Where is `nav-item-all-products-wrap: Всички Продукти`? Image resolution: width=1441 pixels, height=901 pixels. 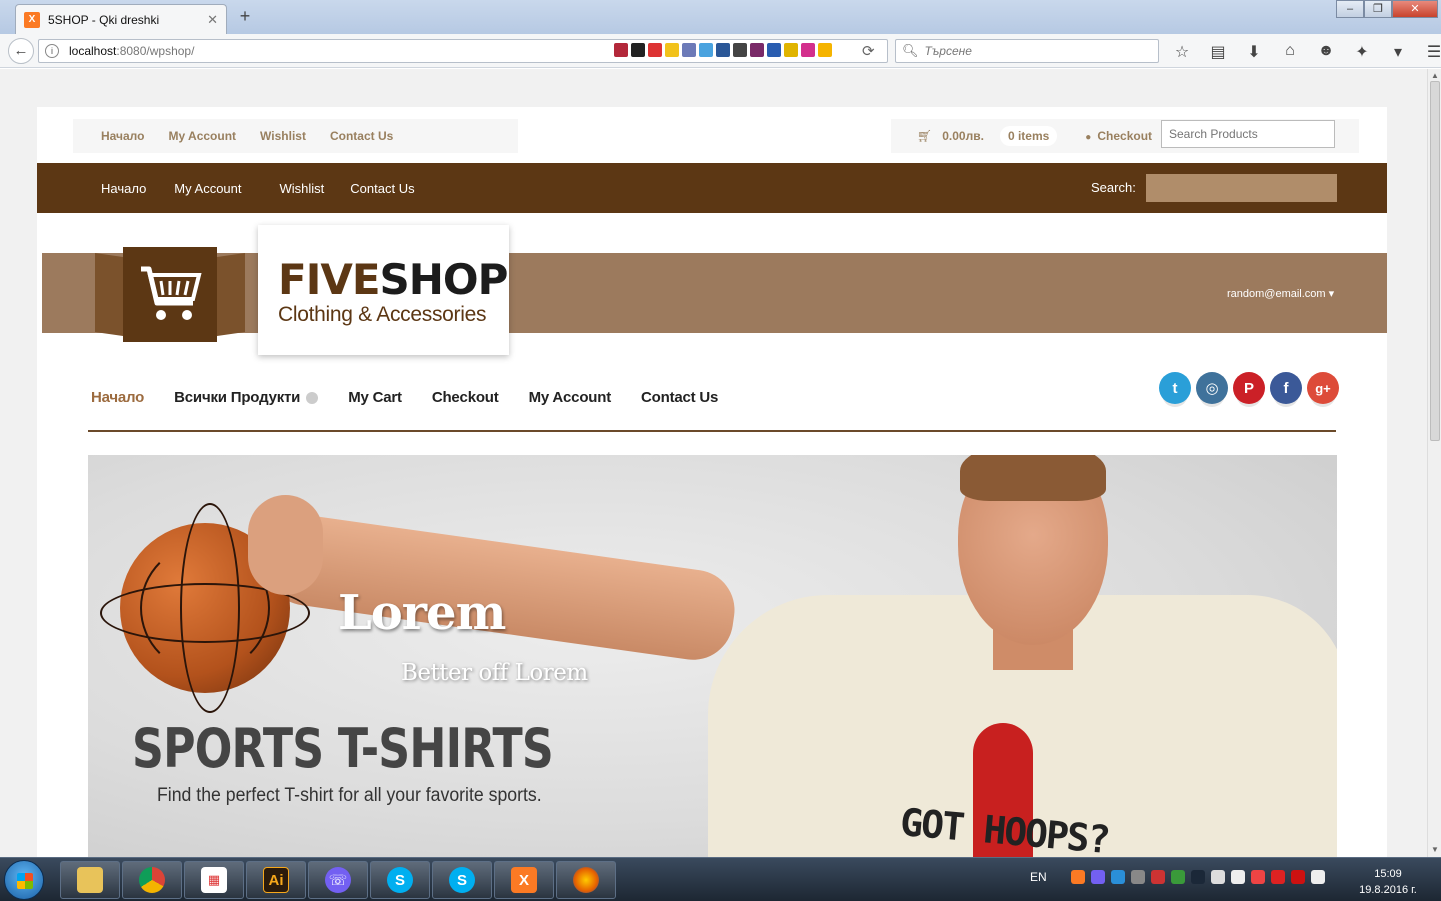
nav-item-all-products-wrap: Всички Продукти is located at coordinates (246, 397).